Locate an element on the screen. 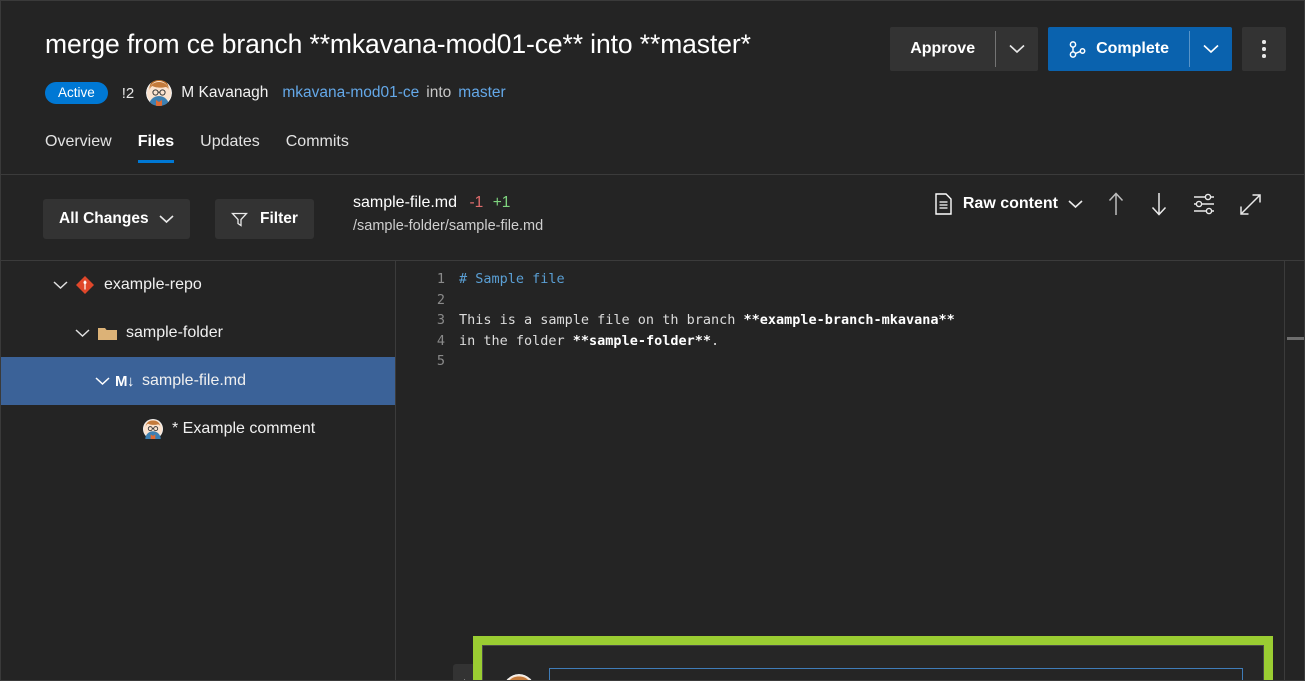 The height and width of the screenshot is (681, 1305). code-line: 5 is located at coordinates (850, 361).